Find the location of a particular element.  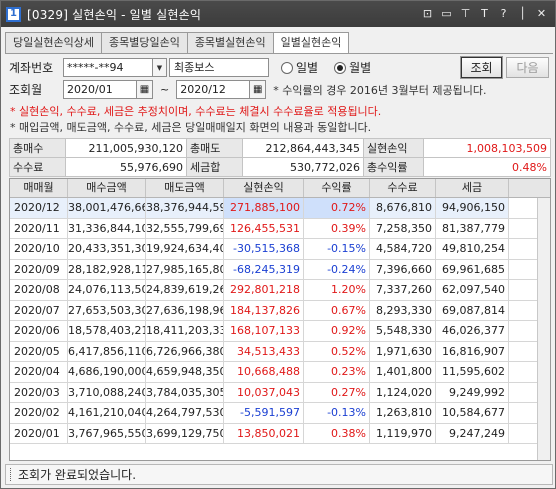

to-month-input: 2020/12 is located at coordinates (213, 89).